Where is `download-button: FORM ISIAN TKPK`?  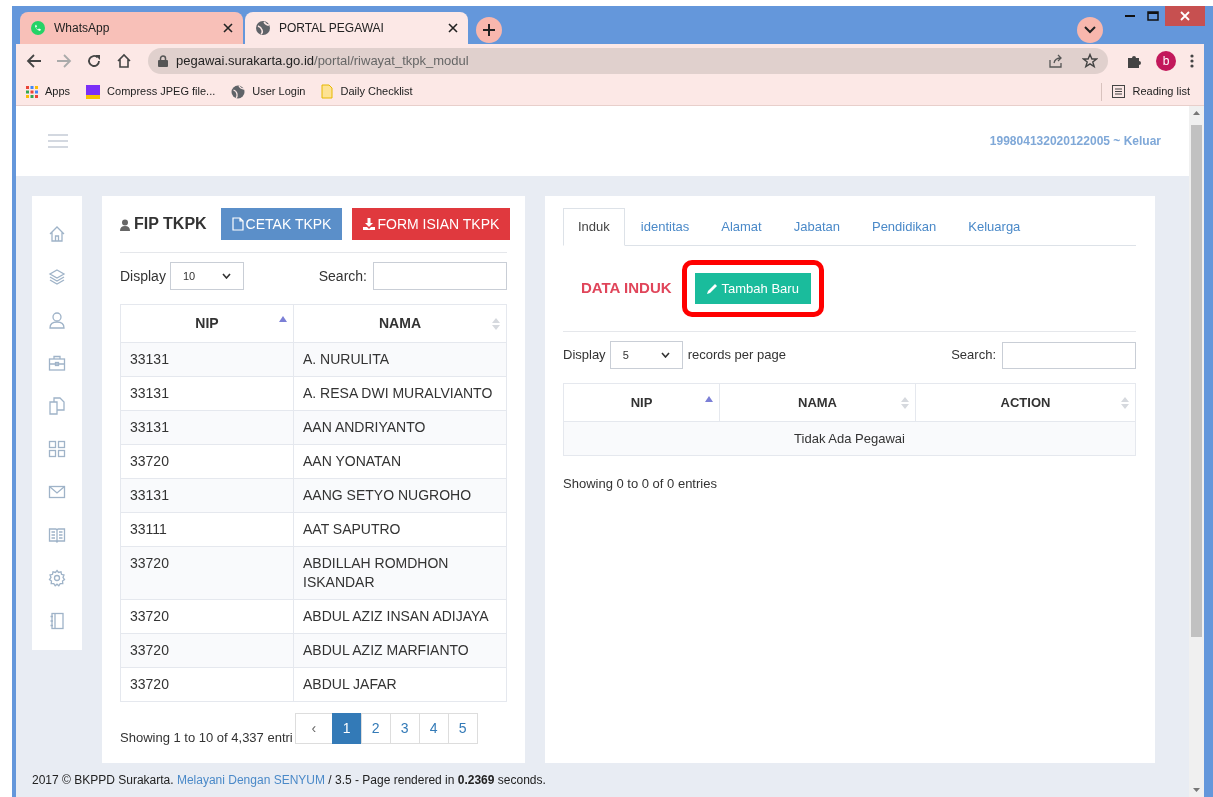 download-button: FORM ISIAN TKPK is located at coordinates (431, 224).